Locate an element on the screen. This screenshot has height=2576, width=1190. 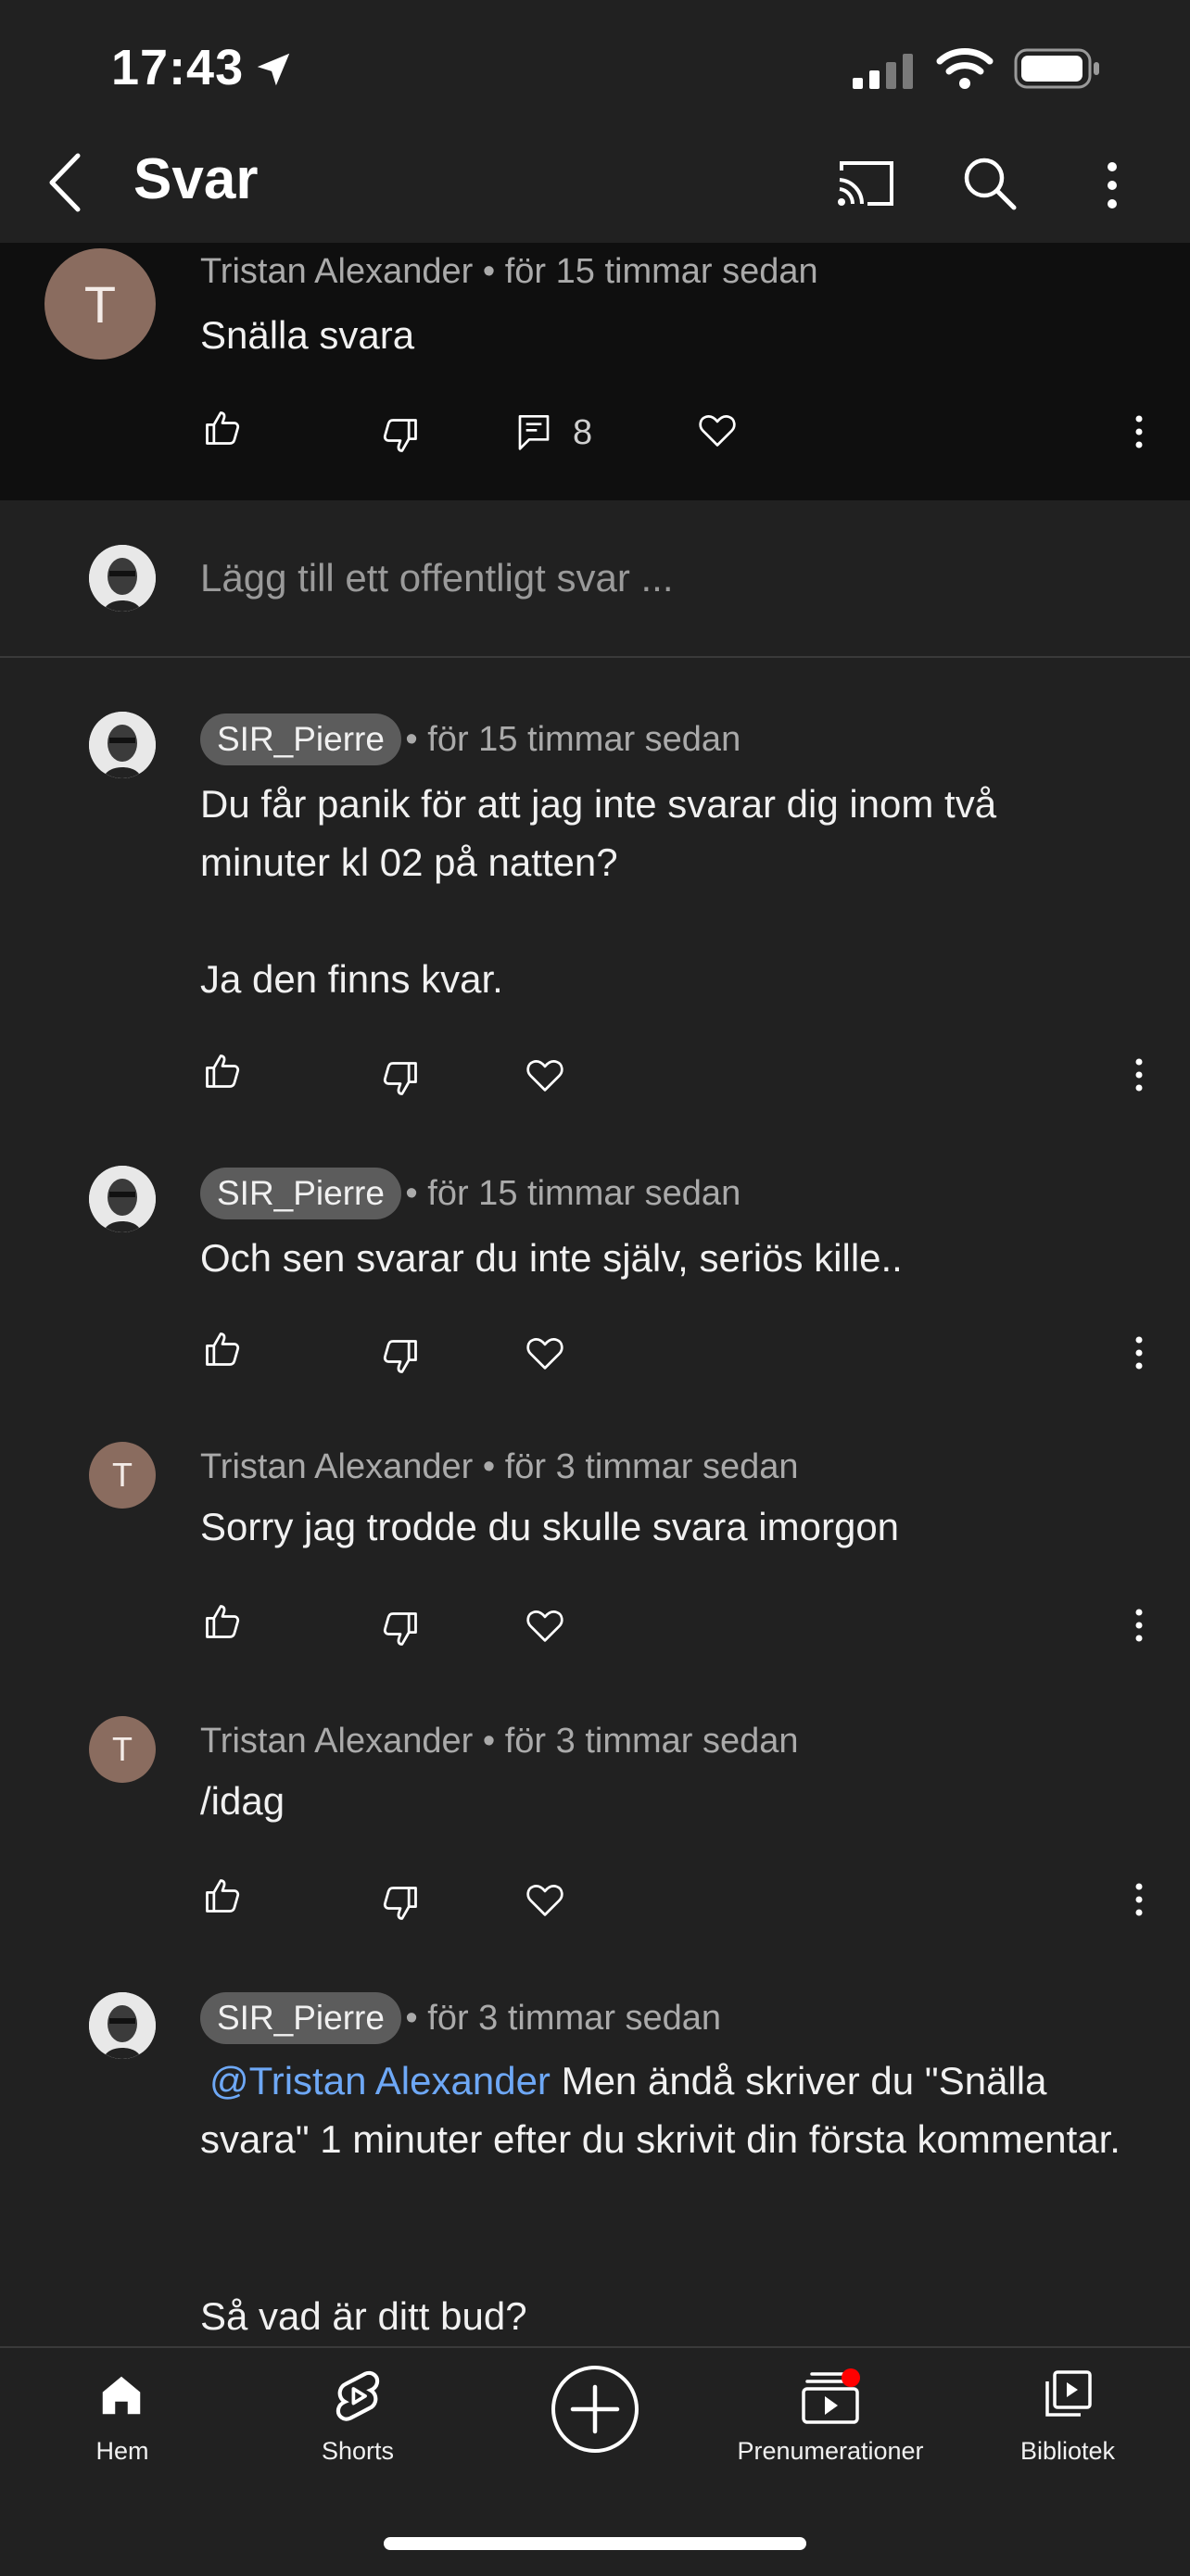
nav-label: Prenumerationer is located at coordinates (830, 2451).